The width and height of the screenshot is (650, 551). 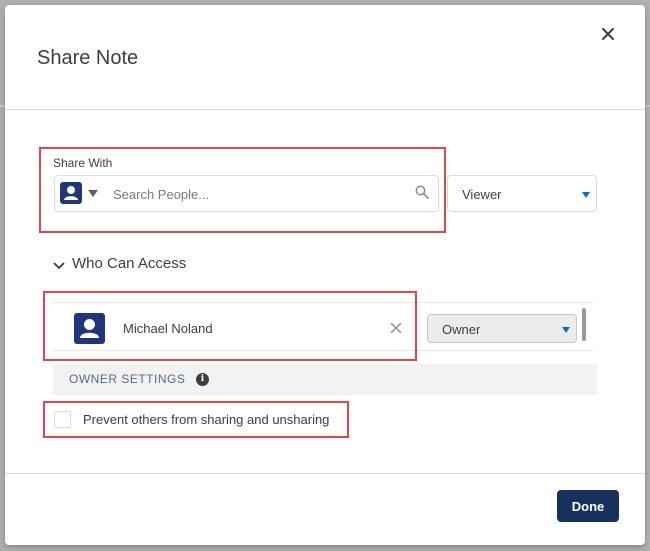 I want to click on permission-select: Viewer, so click(x=522, y=193).